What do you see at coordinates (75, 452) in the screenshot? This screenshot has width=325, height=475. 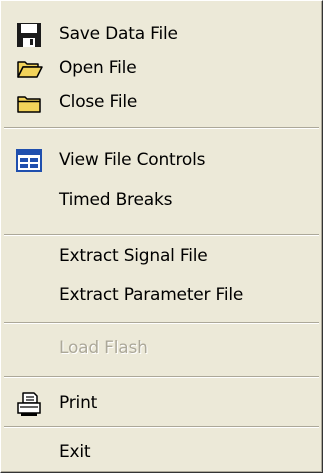 I see `menu-item-label: Exit` at bounding box center [75, 452].